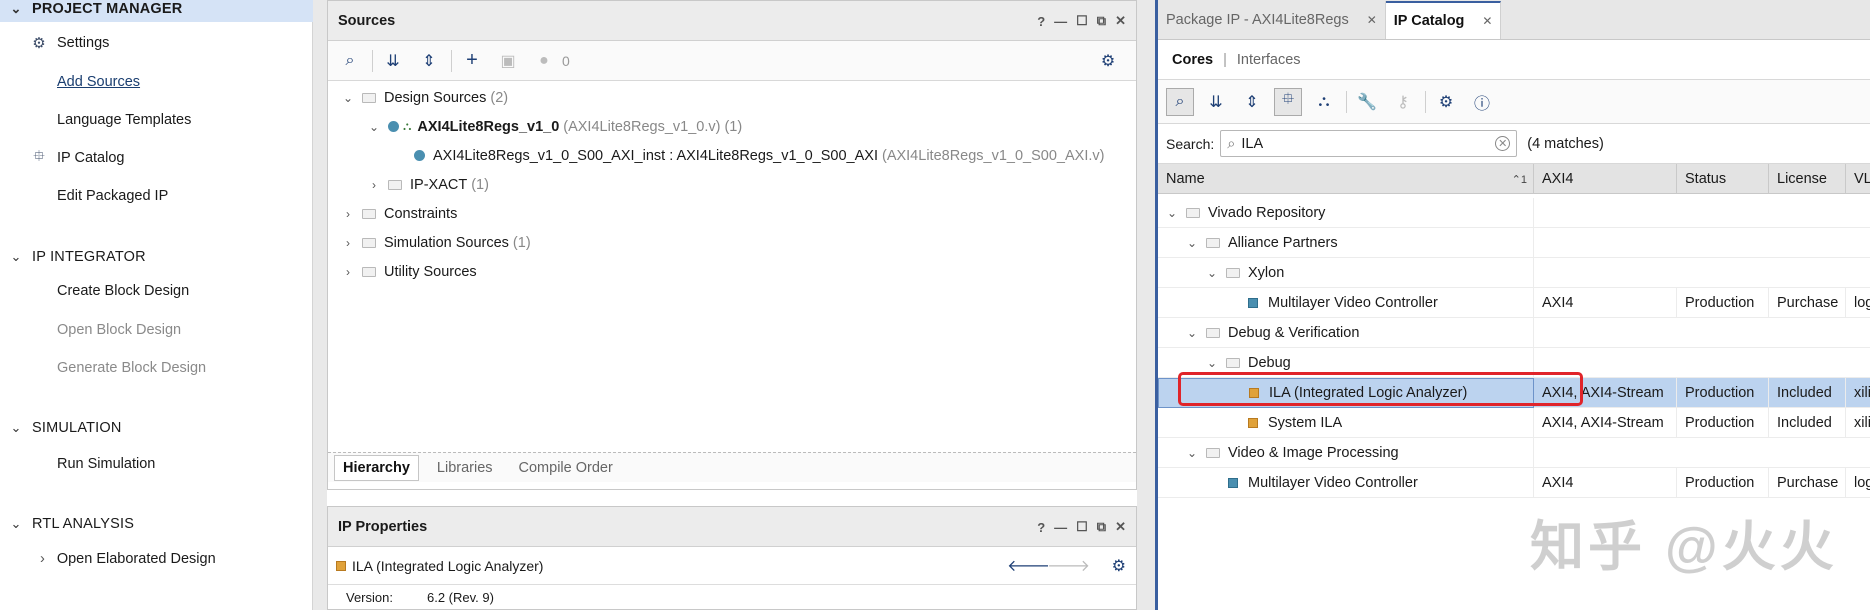 The image size is (1870, 610). Describe the element at coordinates (566, 468) in the screenshot. I see `tab-compile-order: Compile Order` at that location.